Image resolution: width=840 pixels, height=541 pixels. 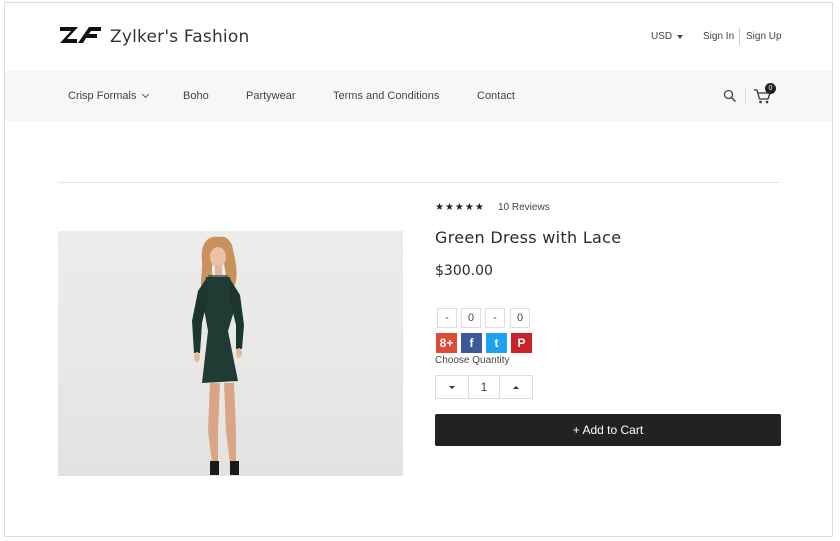 What do you see at coordinates (464, 271) in the screenshot?
I see `product-price: $300.00` at bounding box center [464, 271].